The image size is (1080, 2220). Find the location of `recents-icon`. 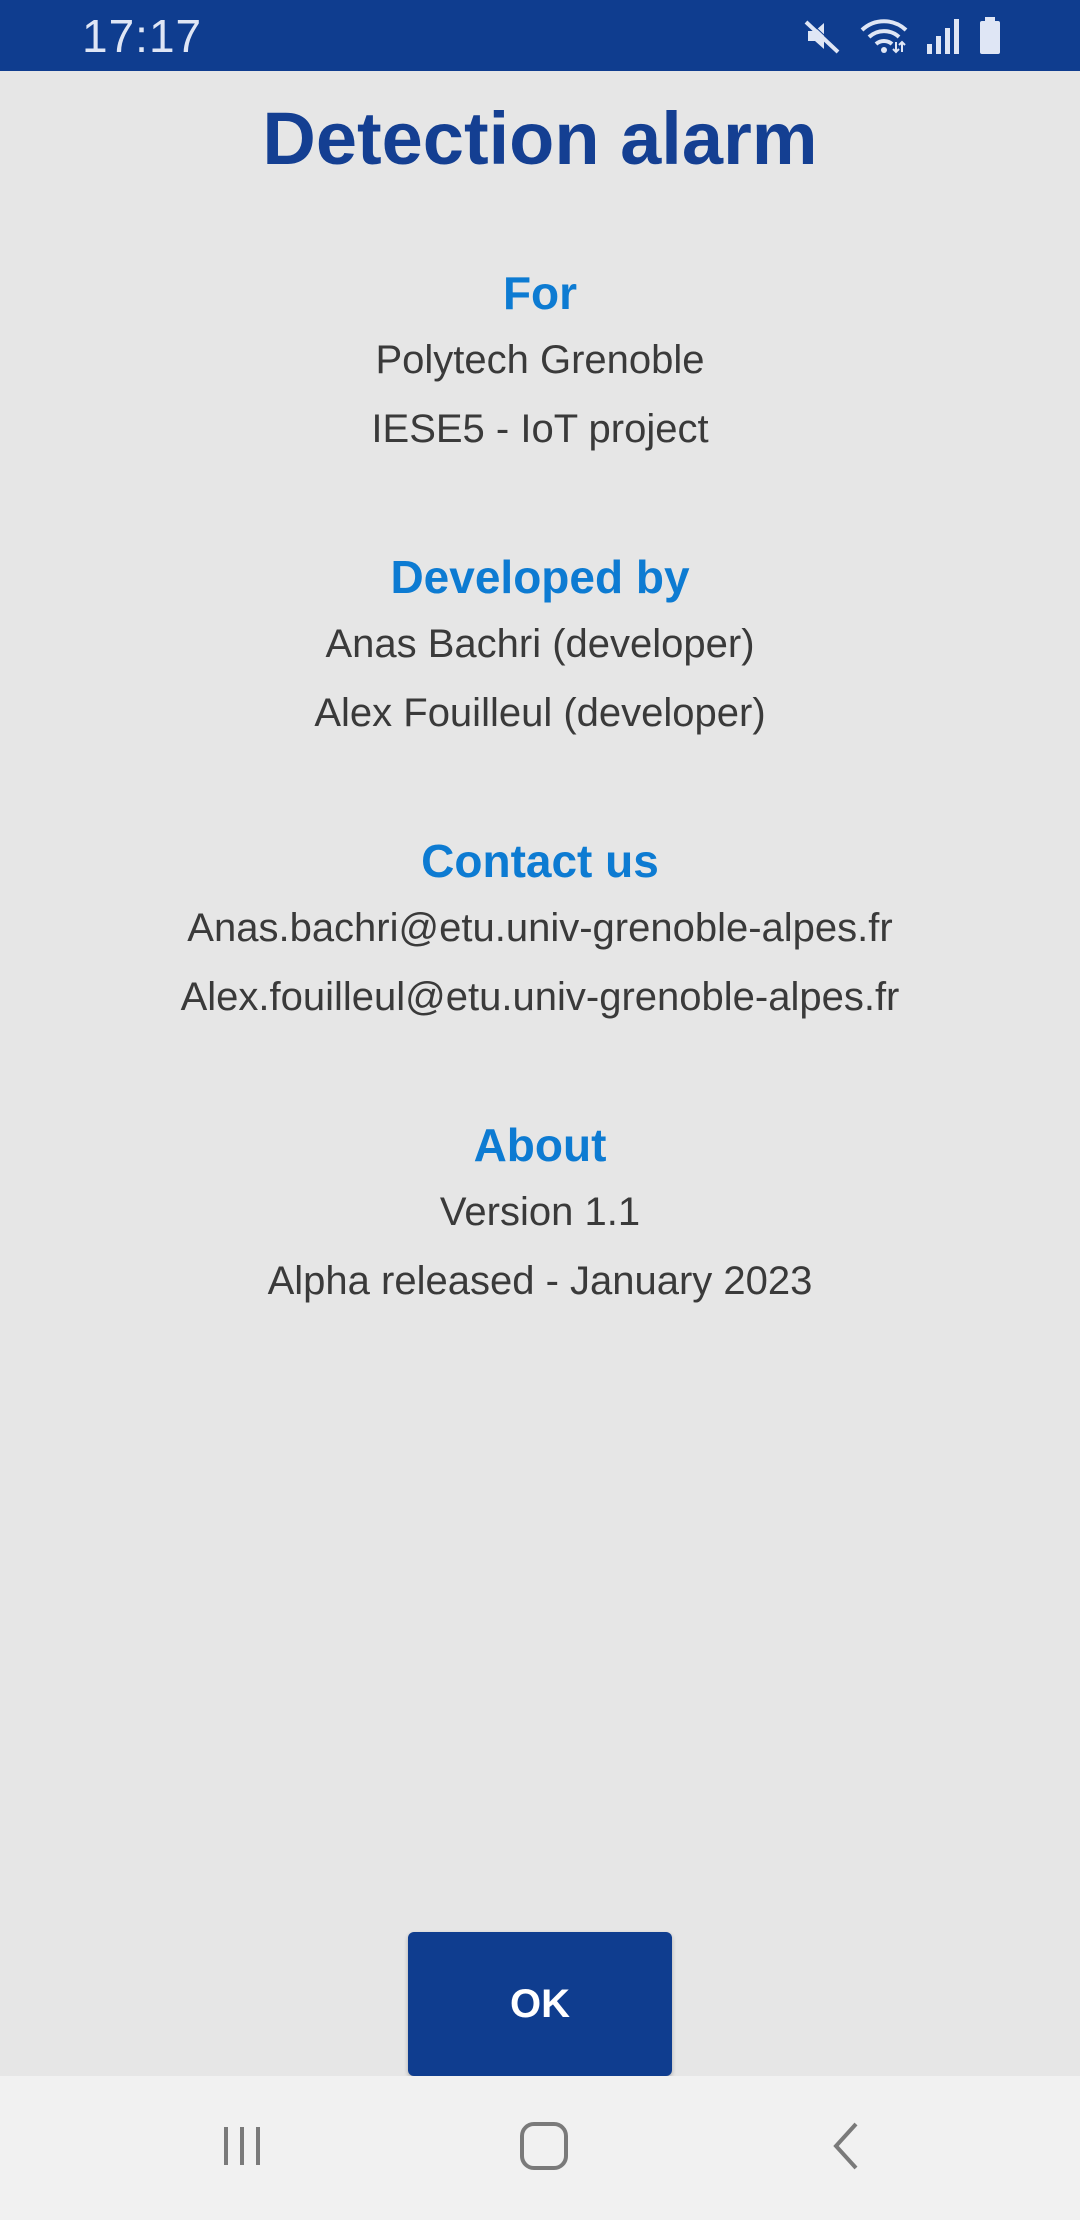

recents-icon is located at coordinates (242, 2148).